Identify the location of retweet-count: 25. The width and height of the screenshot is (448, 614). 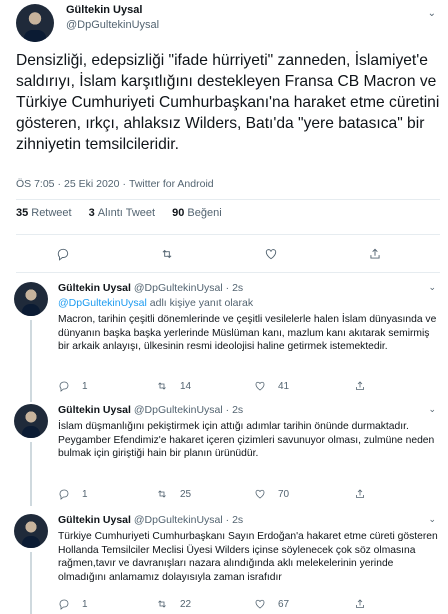
(186, 494).